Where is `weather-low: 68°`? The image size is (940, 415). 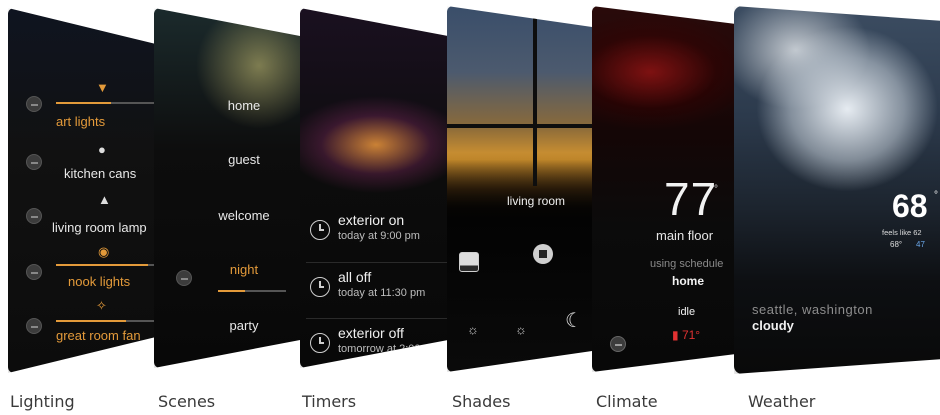
weather-low: 68° is located at coordinates (896, 244).